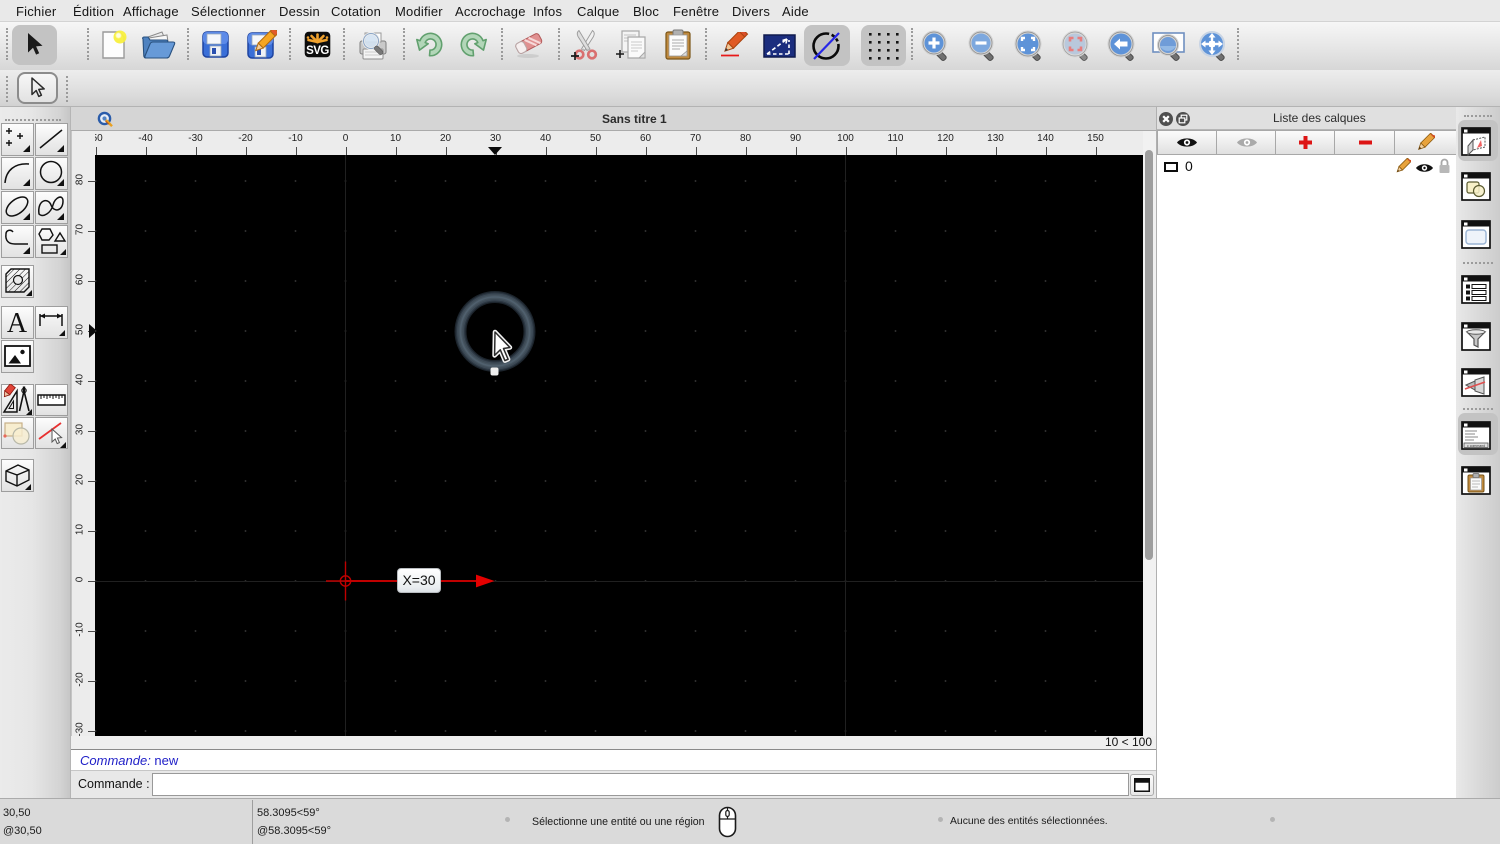  What do you see at coordinates (1476, 446) in the screenshot?
I see `svg-text: c command` at bounding box center [1476, 446].